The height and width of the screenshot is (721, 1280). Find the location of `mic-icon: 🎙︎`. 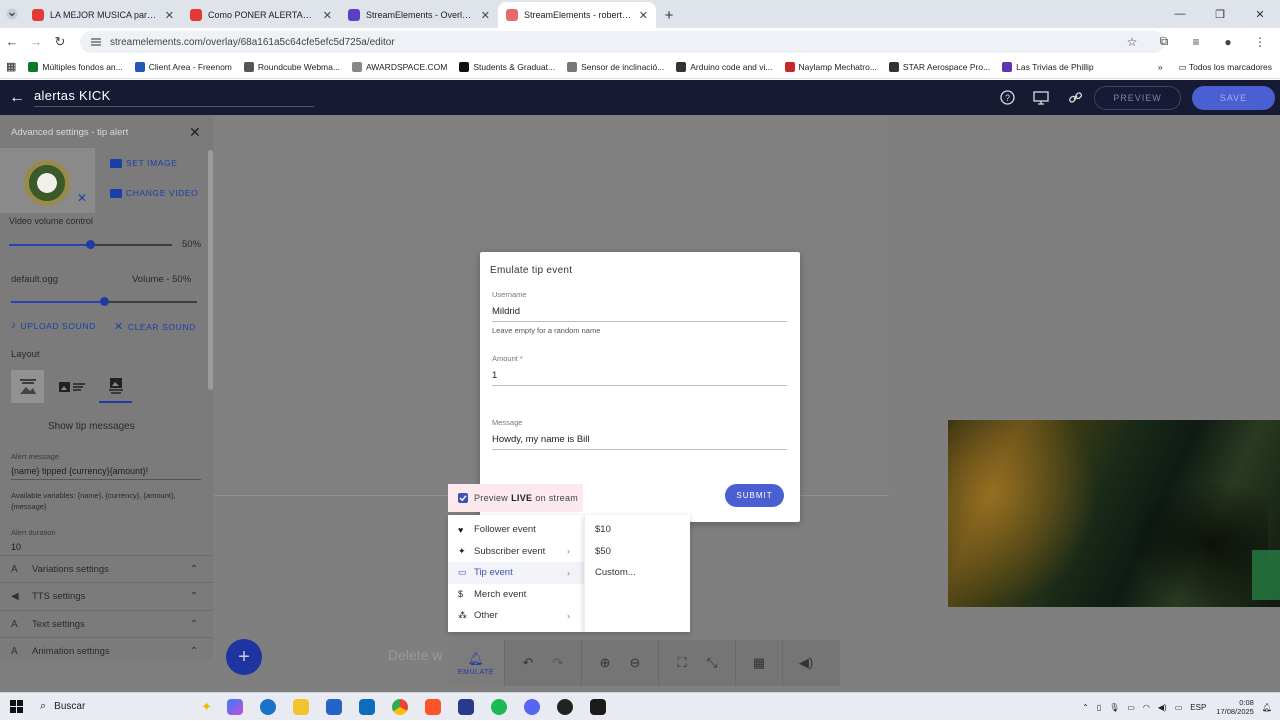

mic-icon: 🎙︎ is located at coordinates (1114, 707).